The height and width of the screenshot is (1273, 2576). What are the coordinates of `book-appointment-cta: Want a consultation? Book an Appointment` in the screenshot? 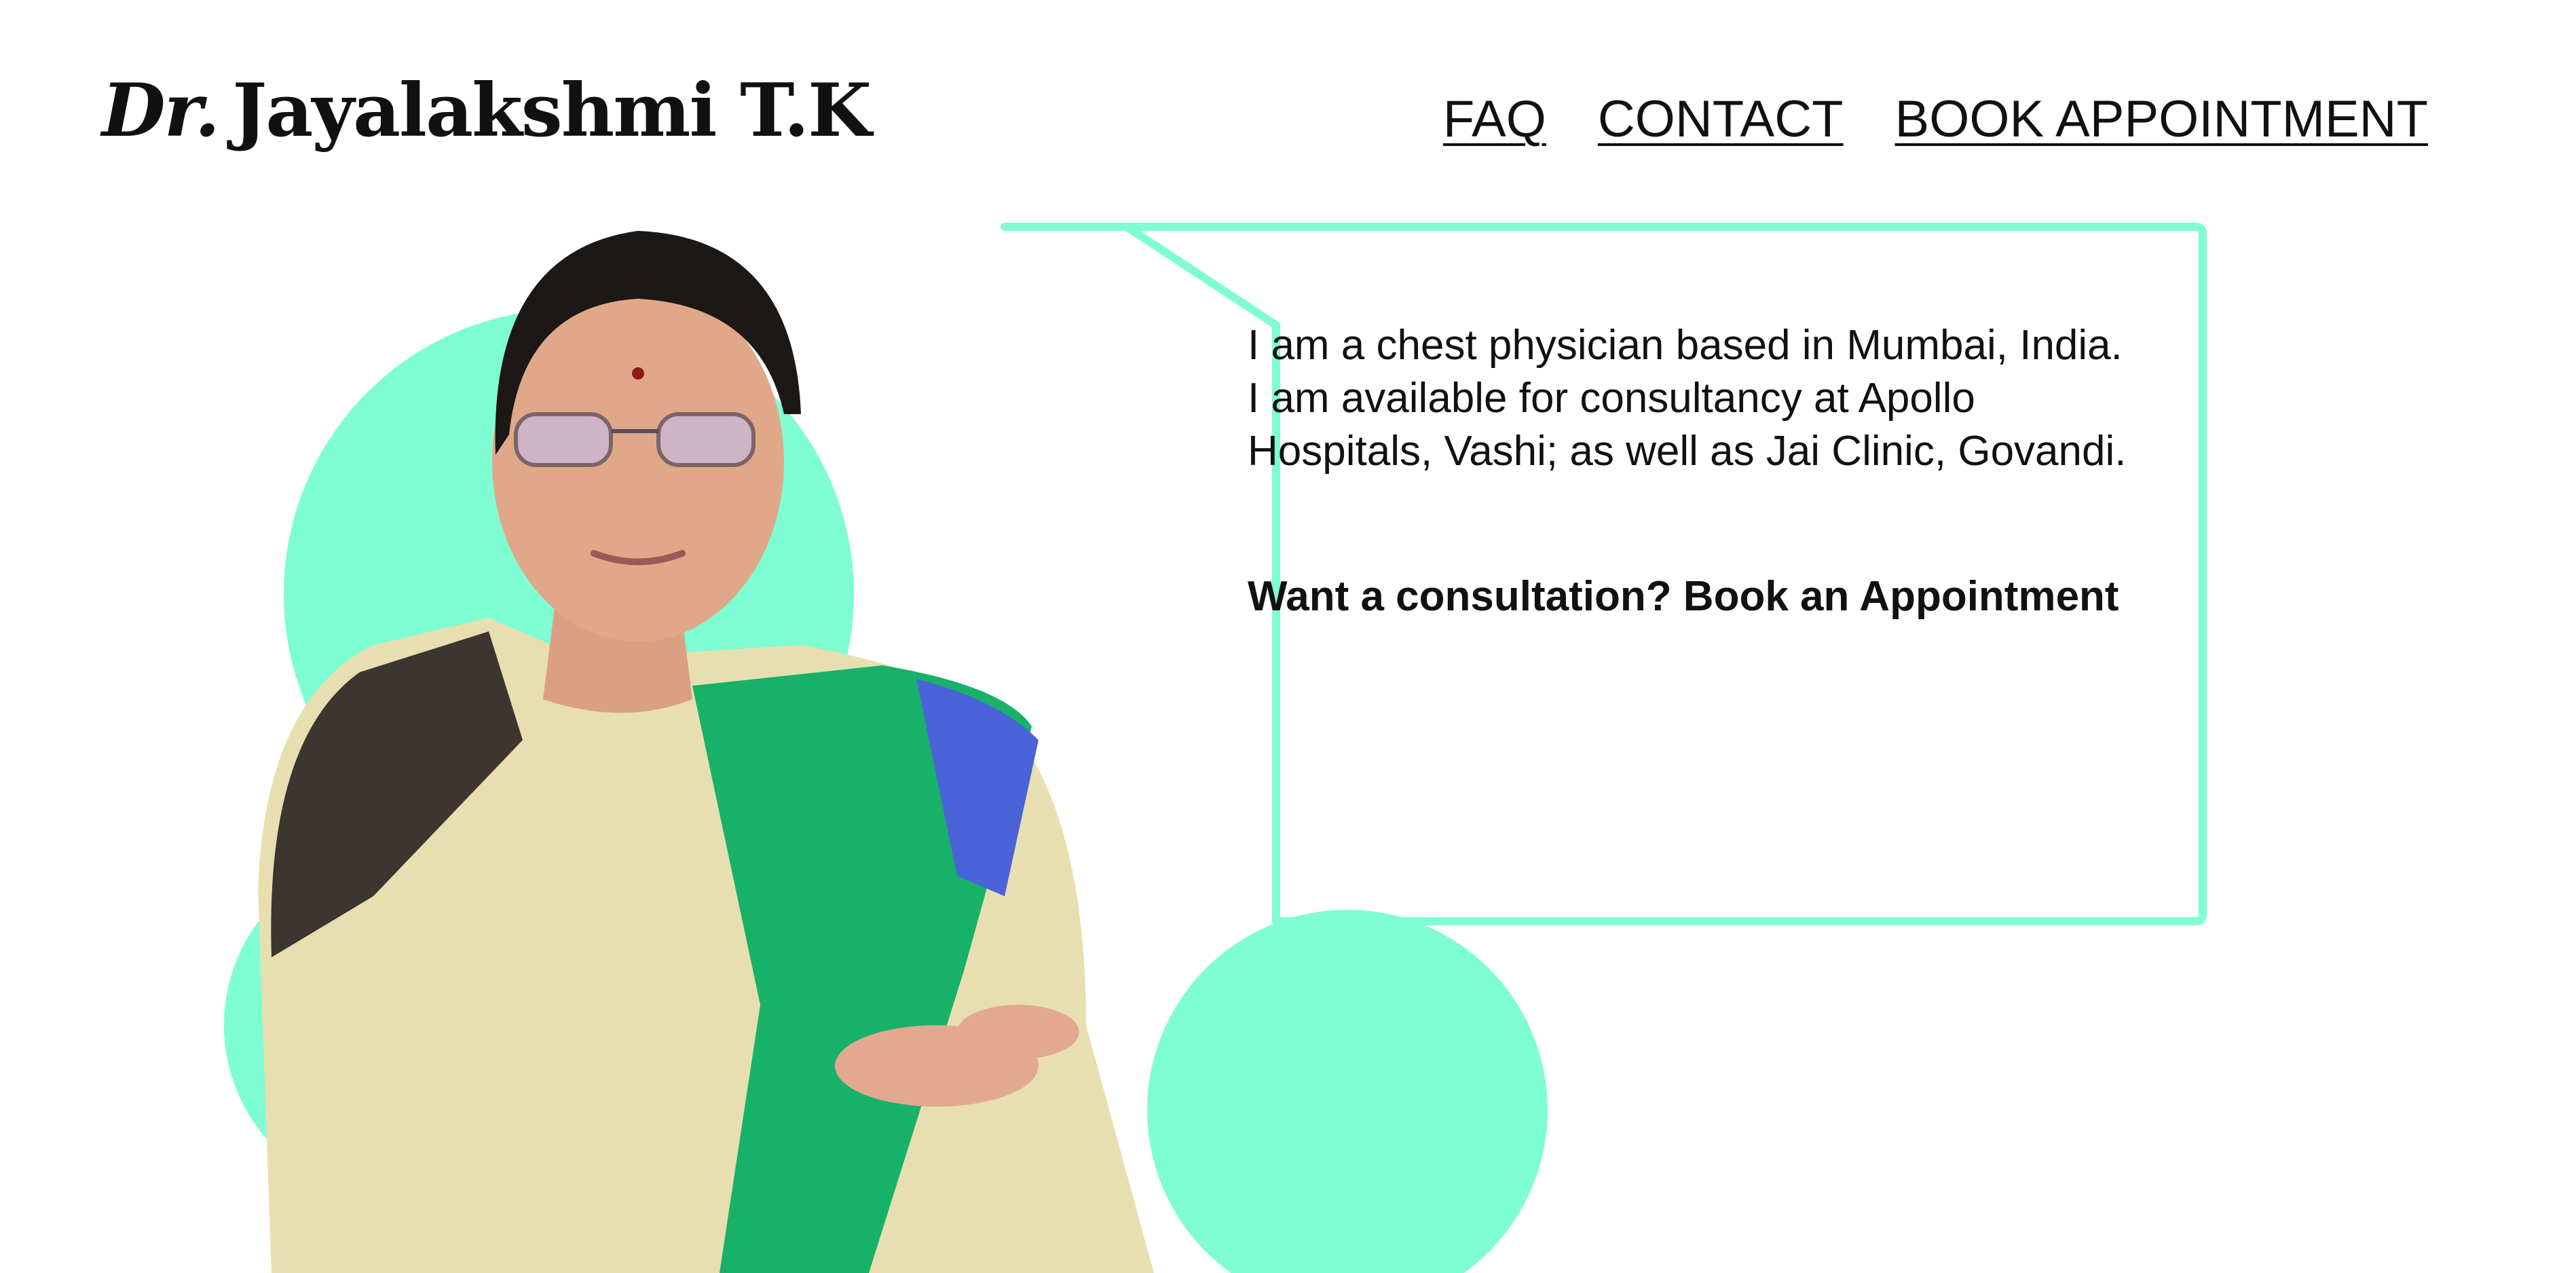 It's located at (1696, 596).